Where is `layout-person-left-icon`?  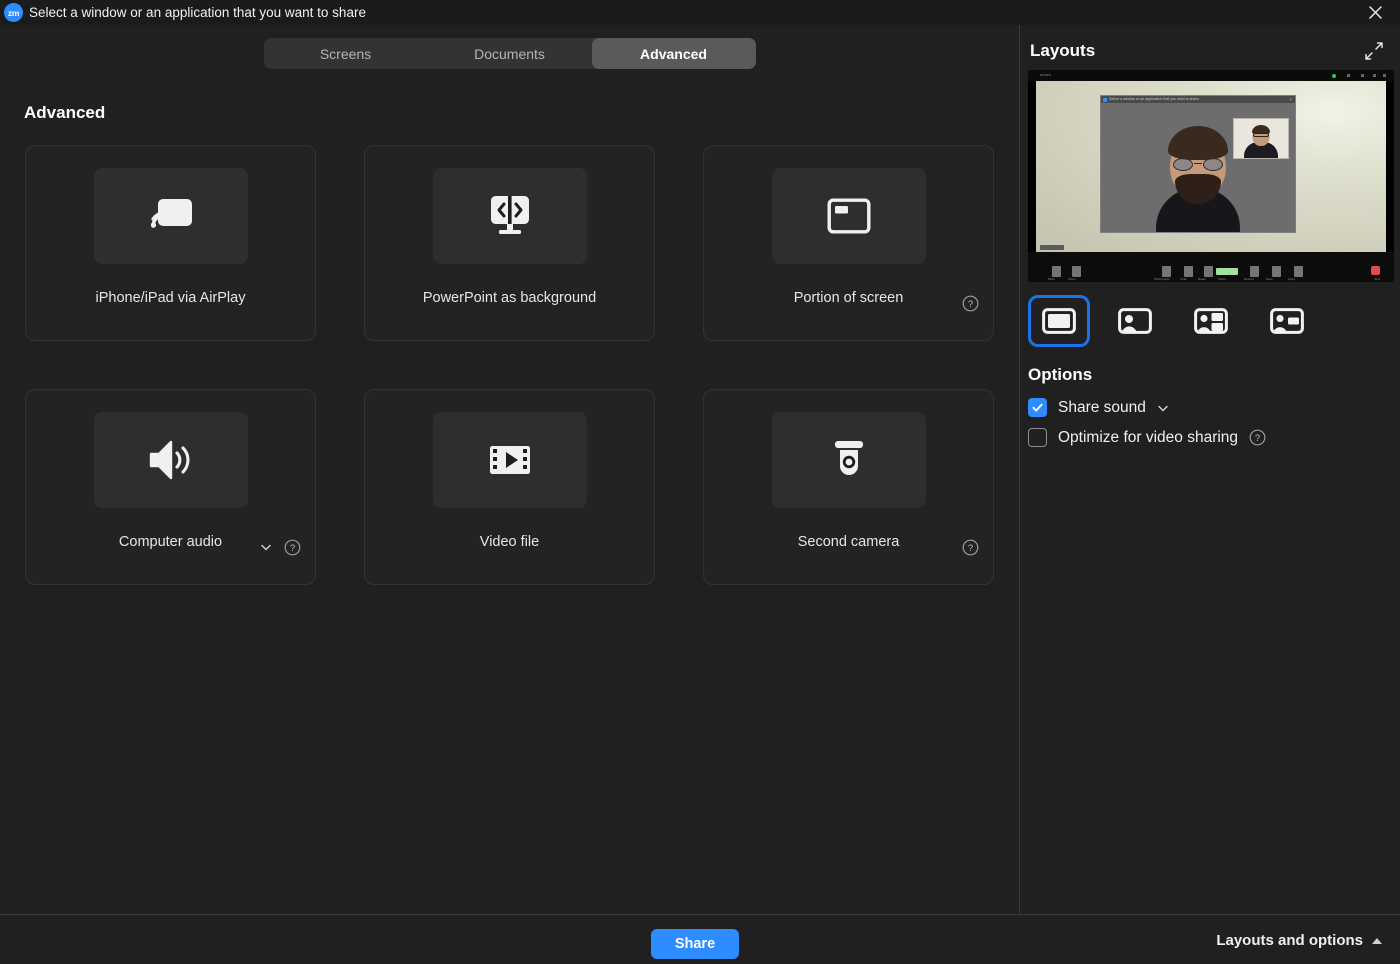
layout-person-left-icon is located at coordinates (1135, 321).